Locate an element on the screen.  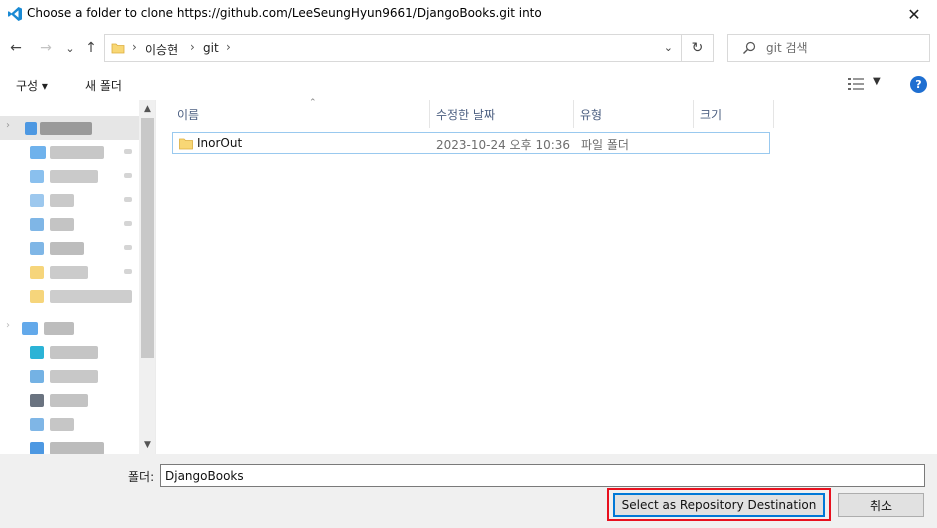
up-button: ↑ is located at coordinates (91, 48).